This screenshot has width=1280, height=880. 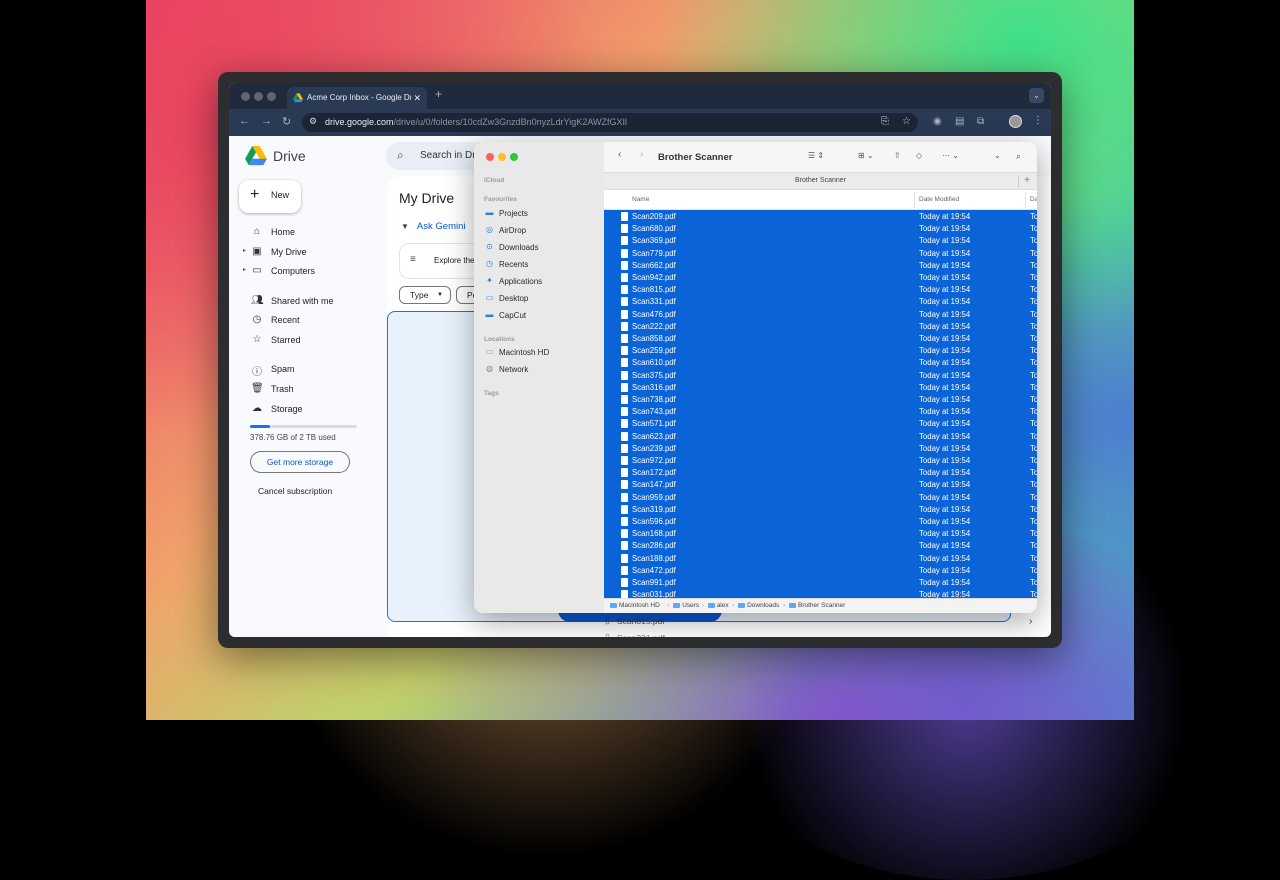 What do you see at coordinates (820, 593) in the screenshot?
I see `file-row: Scan031.pdf Today at 19:54 To` at bounding box center [820, 593].